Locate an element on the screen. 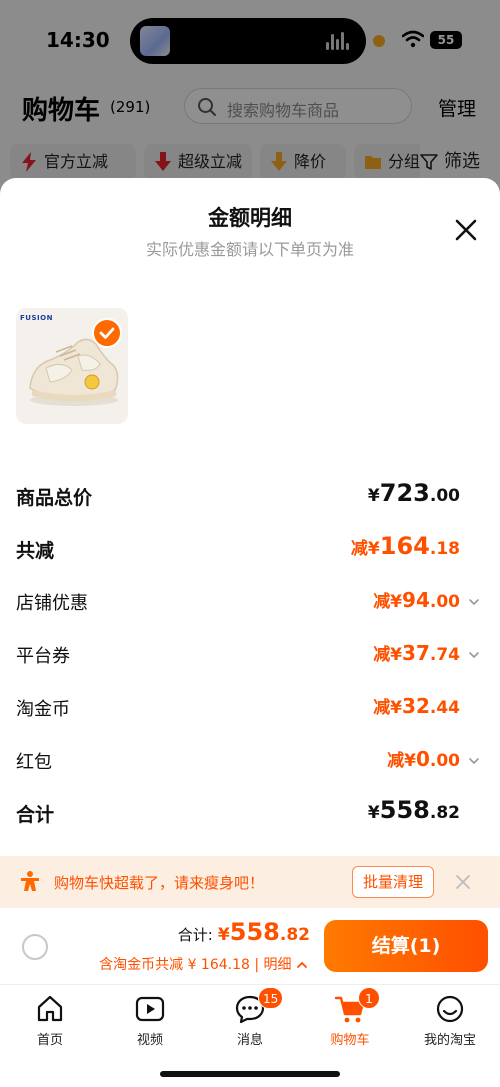  tab-cart: 1 购物车 is located at coordinates (350, 1019).